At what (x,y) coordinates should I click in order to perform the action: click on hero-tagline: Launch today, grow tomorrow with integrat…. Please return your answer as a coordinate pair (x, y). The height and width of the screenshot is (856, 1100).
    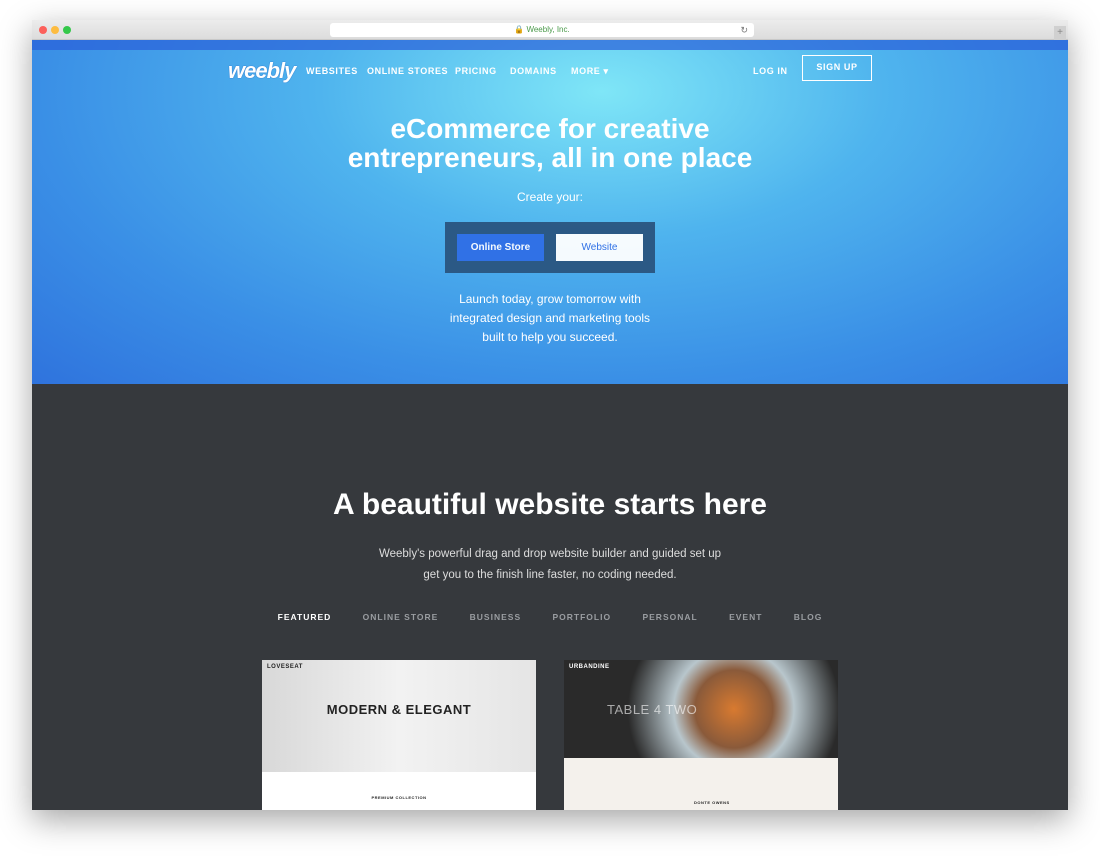
    Looking at the image, I should click on (550, 318).